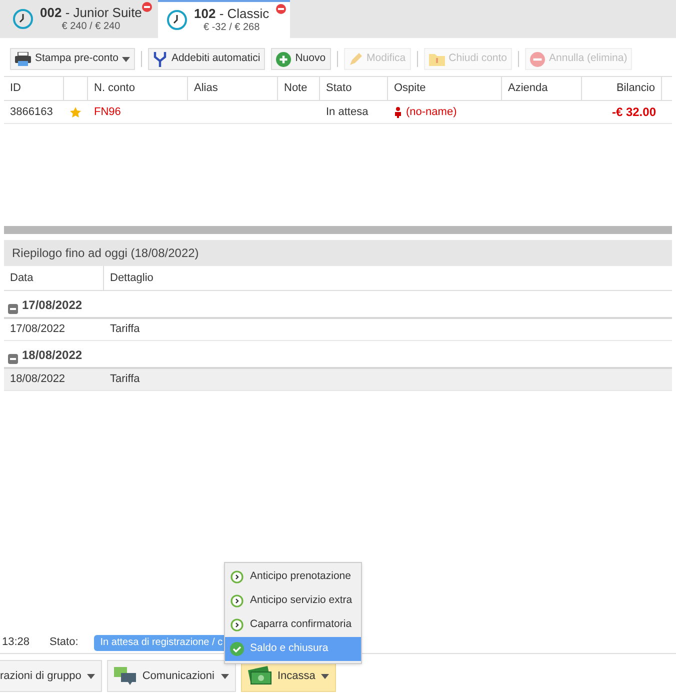  What do you see at coordinates (38, 380) in the screenshot?
I see `table-cell-text: 18/08/2022` at bounding box center [38, 380].